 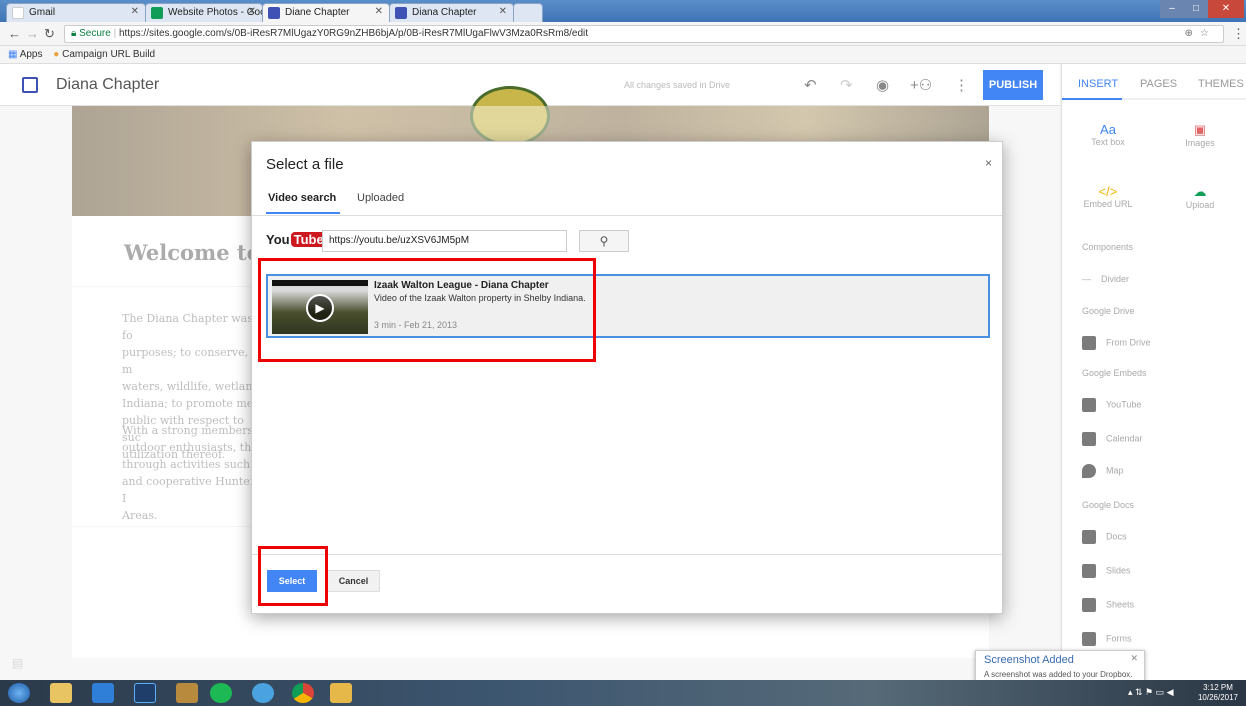 I want to click on notification-text: A screenshot was added to your Dropbox., so click(x=1058, y=674).